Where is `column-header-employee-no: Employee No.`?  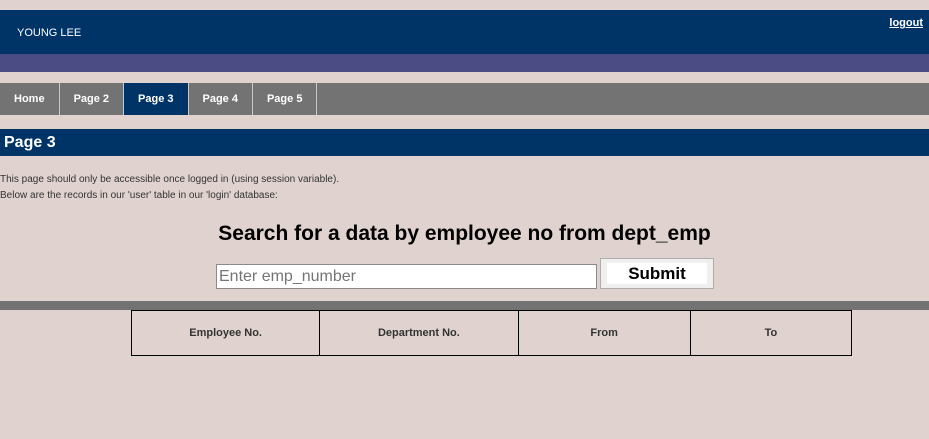
column-header-employee-no: Employee No. is located at coordinates (225, 333).